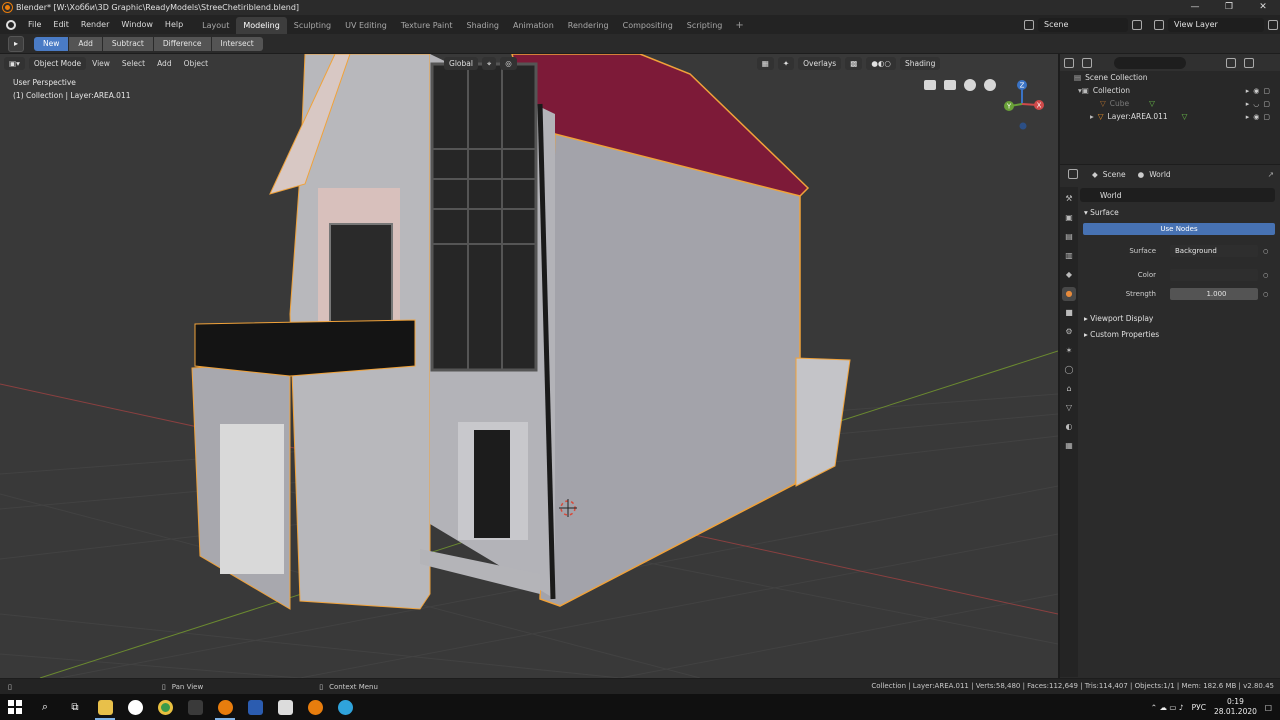  I want to click on viewport-menu-view: View, so click(101, 63).